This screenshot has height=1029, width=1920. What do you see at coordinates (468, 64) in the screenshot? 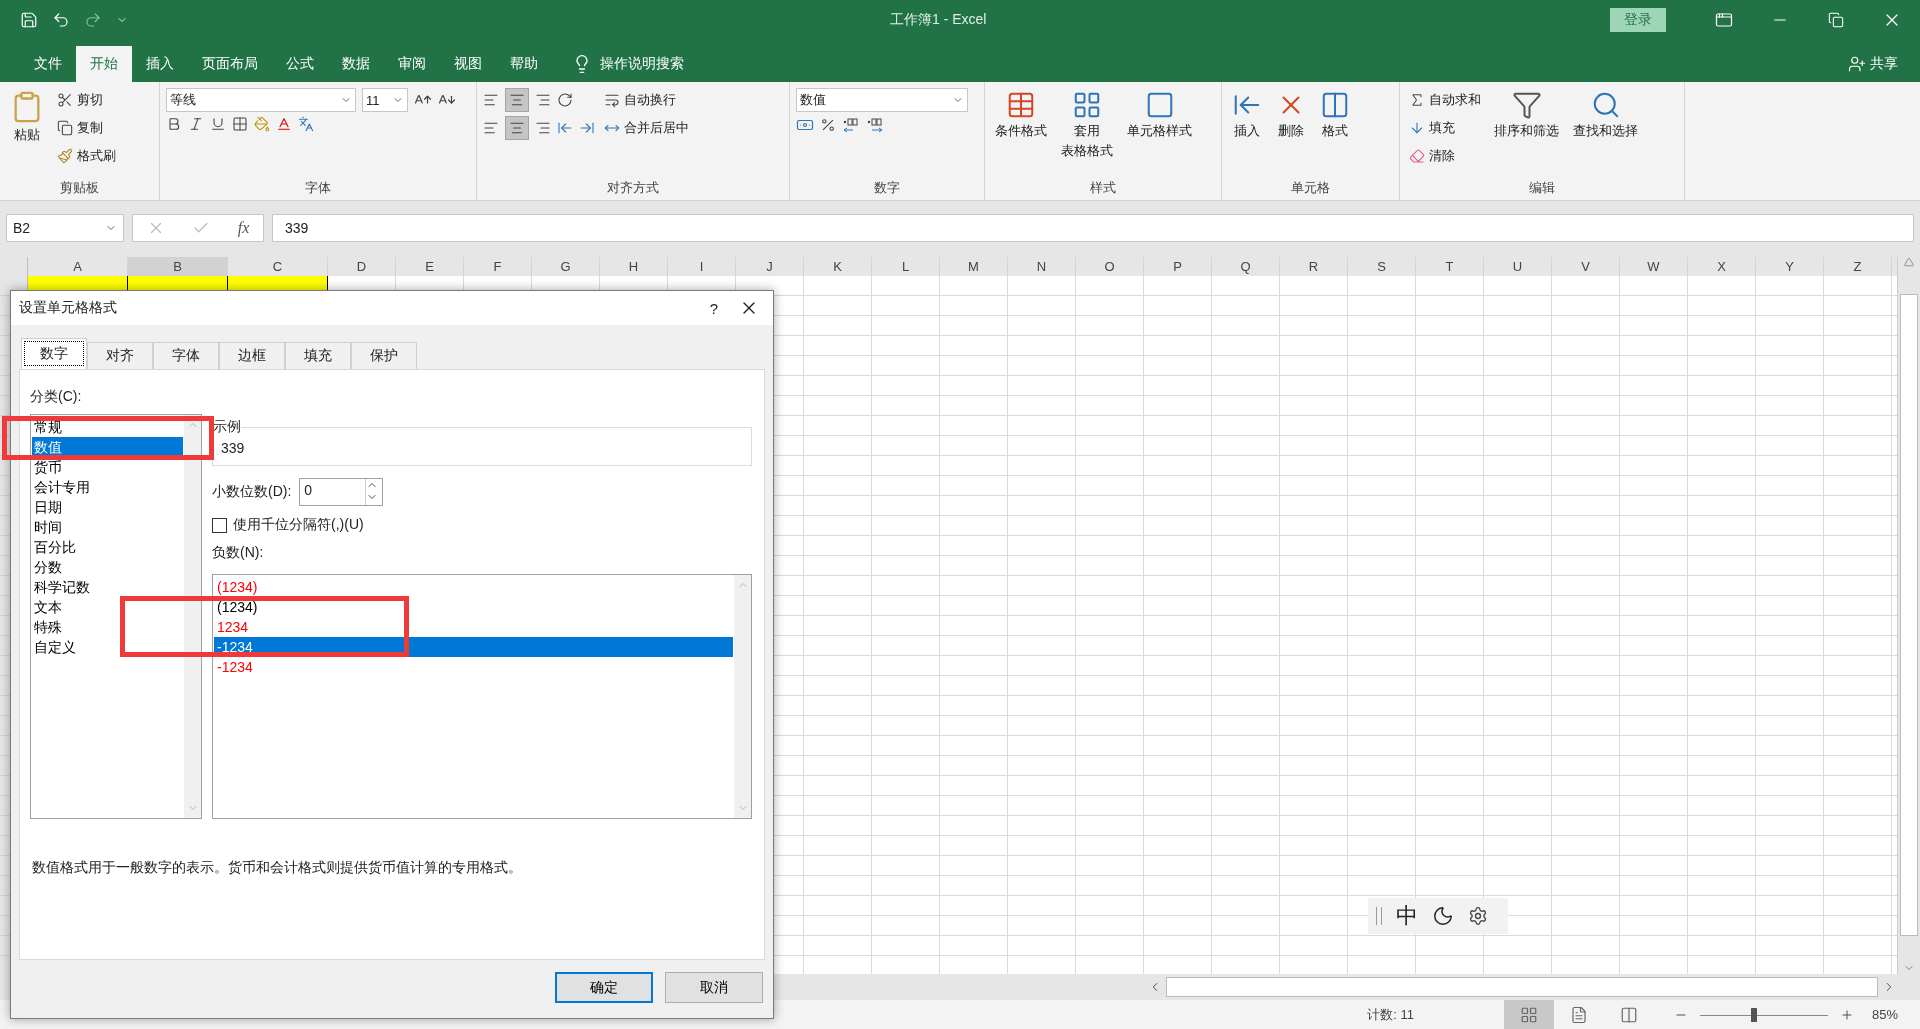
I see `ribbon-tab: 视图` at bounding box center [468, 64].